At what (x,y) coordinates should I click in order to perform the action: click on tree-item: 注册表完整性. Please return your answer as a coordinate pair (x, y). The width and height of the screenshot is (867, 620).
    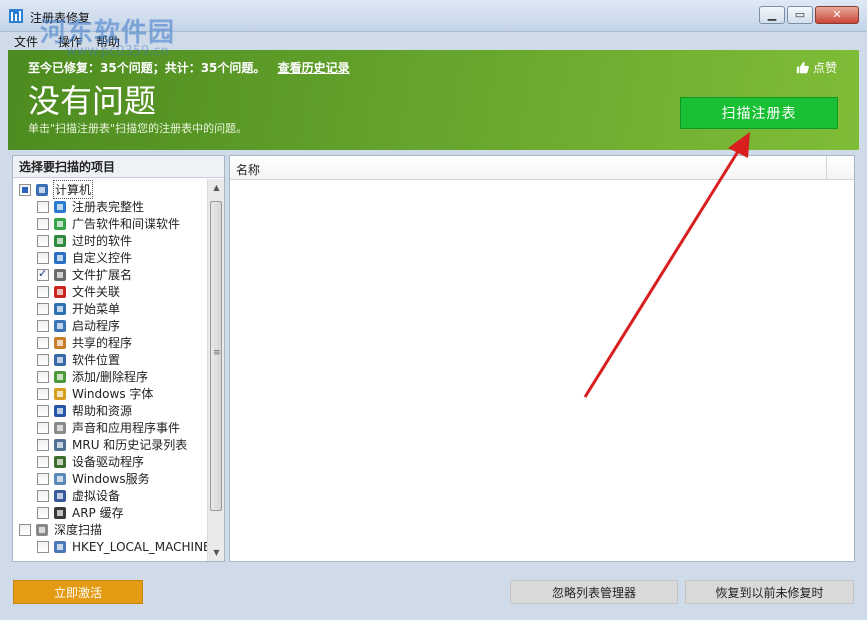
    Looking at the image, I should click on (91, 206).